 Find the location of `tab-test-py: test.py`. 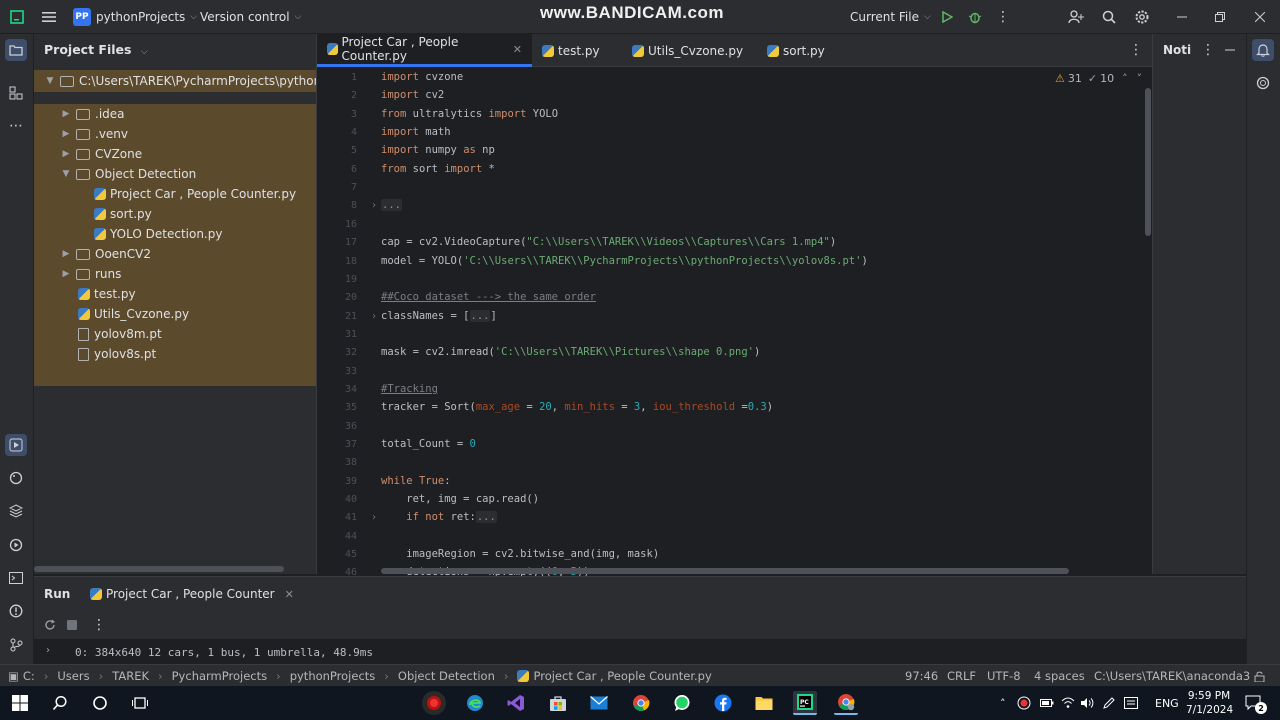

tab-test-py: test.py is located at coordinates (571, 50).